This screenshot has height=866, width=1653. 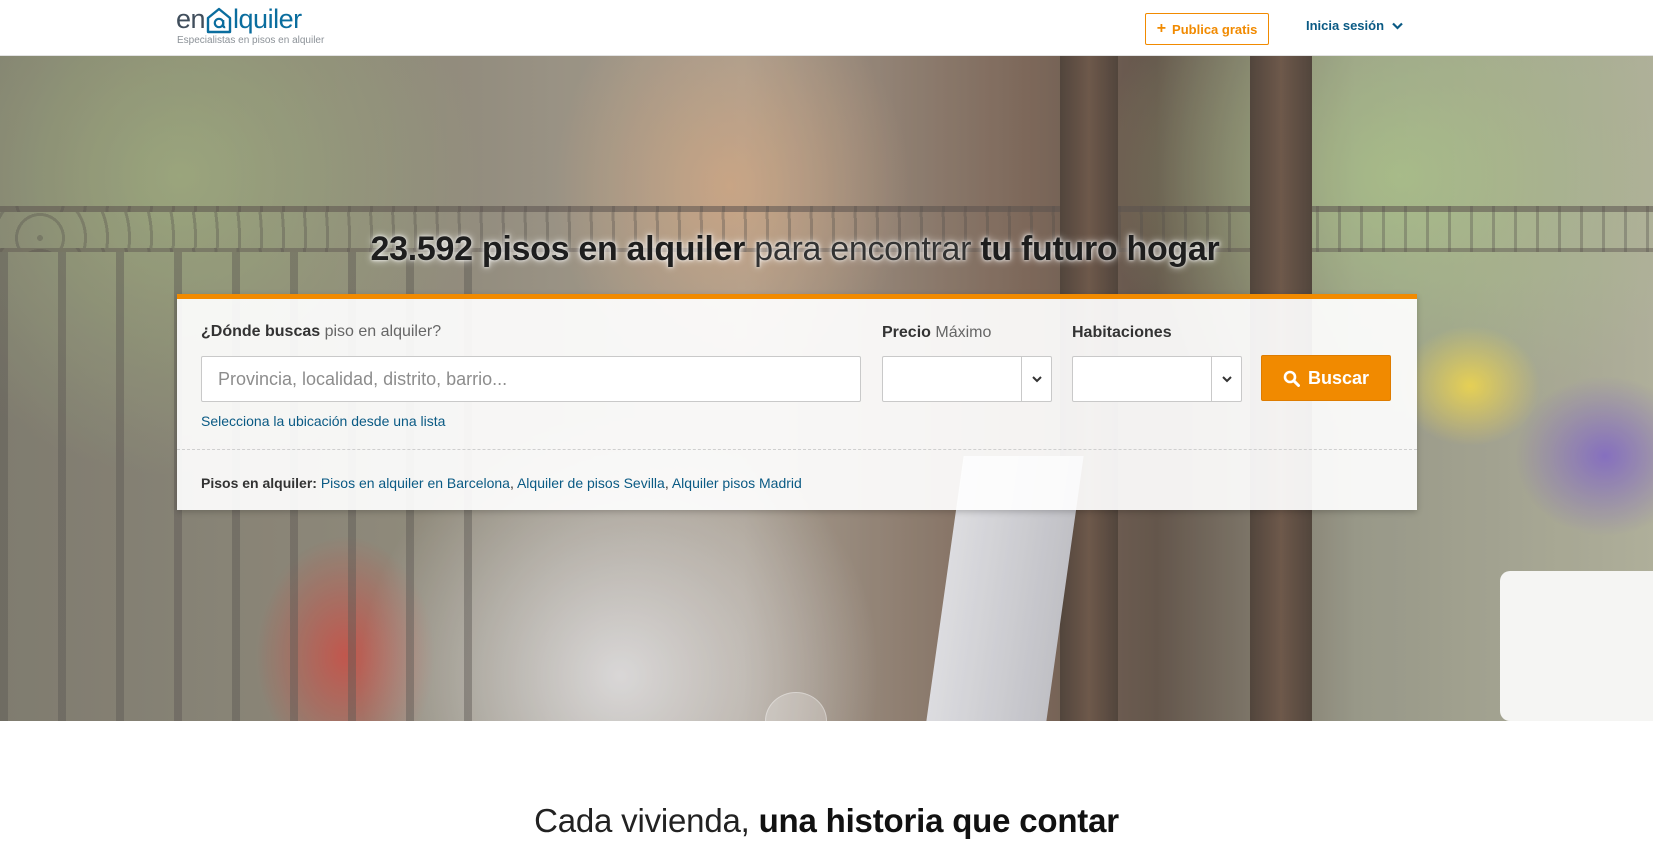 What do you see at coordinates (1161, 28) in the screenshot?
I see `plus-icon: +` at bounding box center [1161, 28].